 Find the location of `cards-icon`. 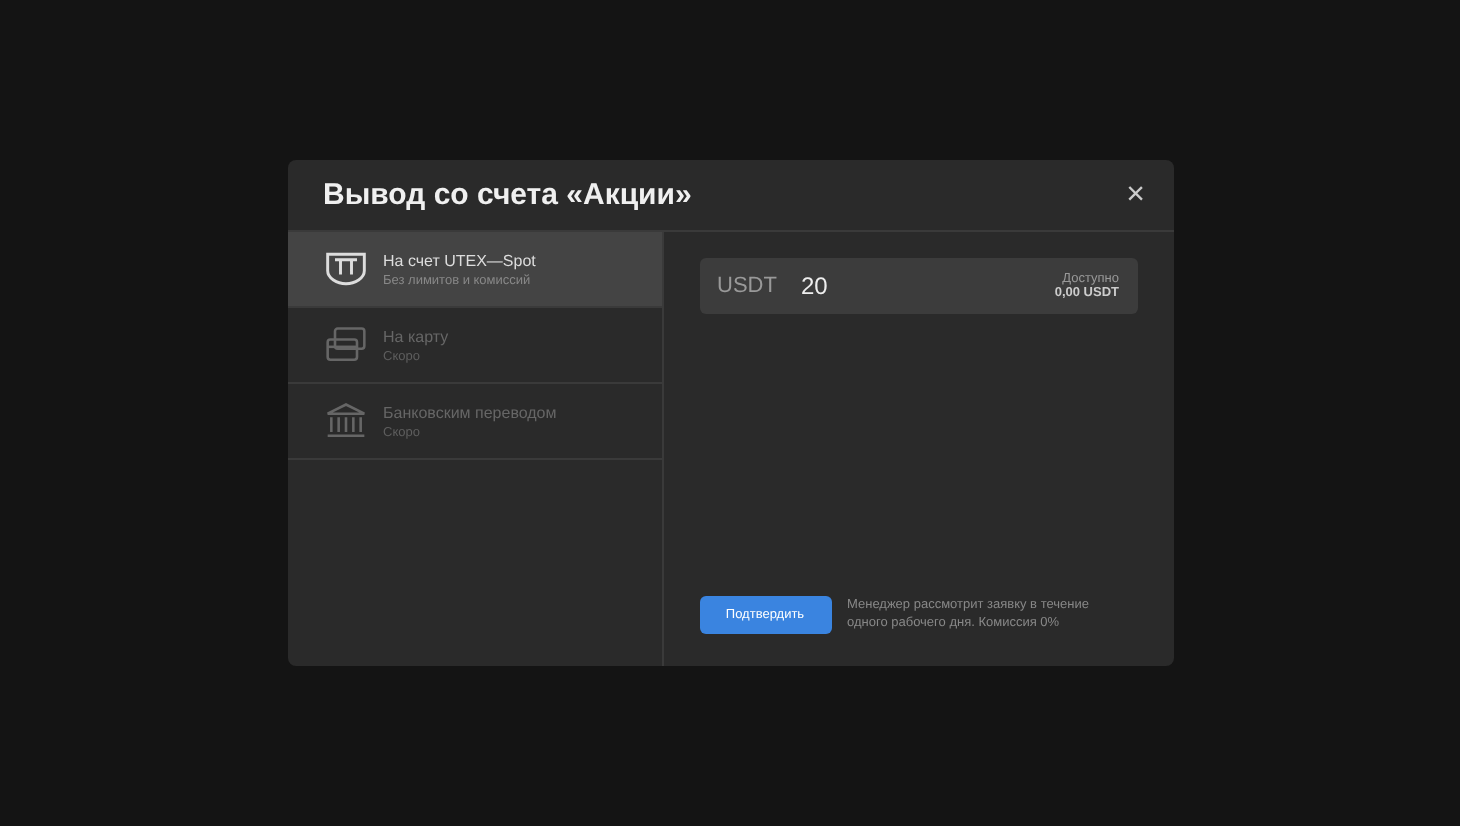

cards-icon is located at coordinates (345, 345).